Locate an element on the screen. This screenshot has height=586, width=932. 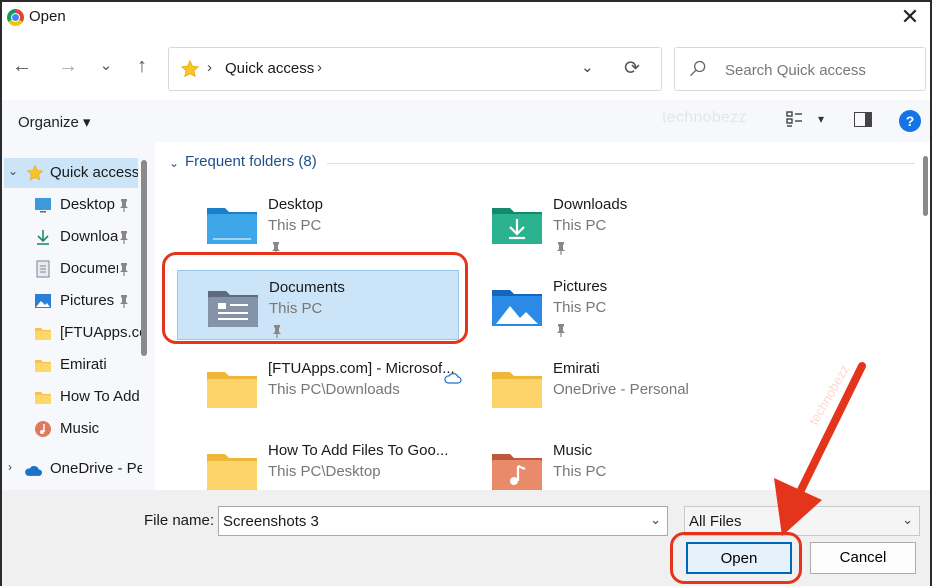
change-view-button: ▾ is located at coordinates (805, 121).